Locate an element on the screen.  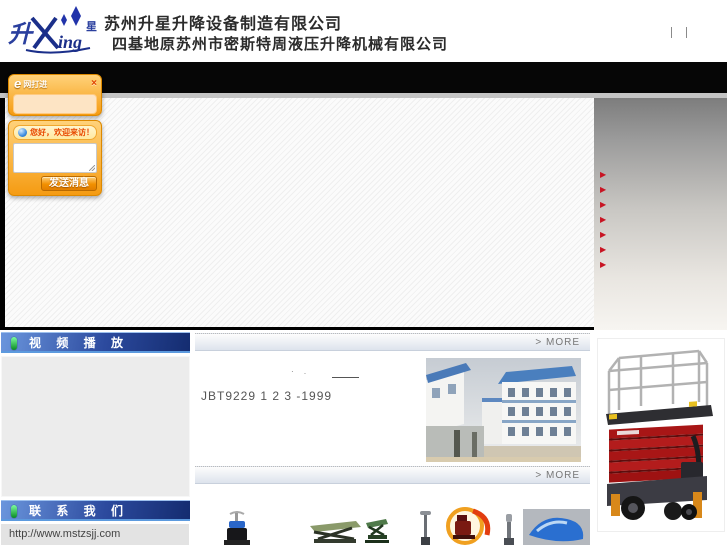
text-fragment-line is located at coordinates (345, 377).